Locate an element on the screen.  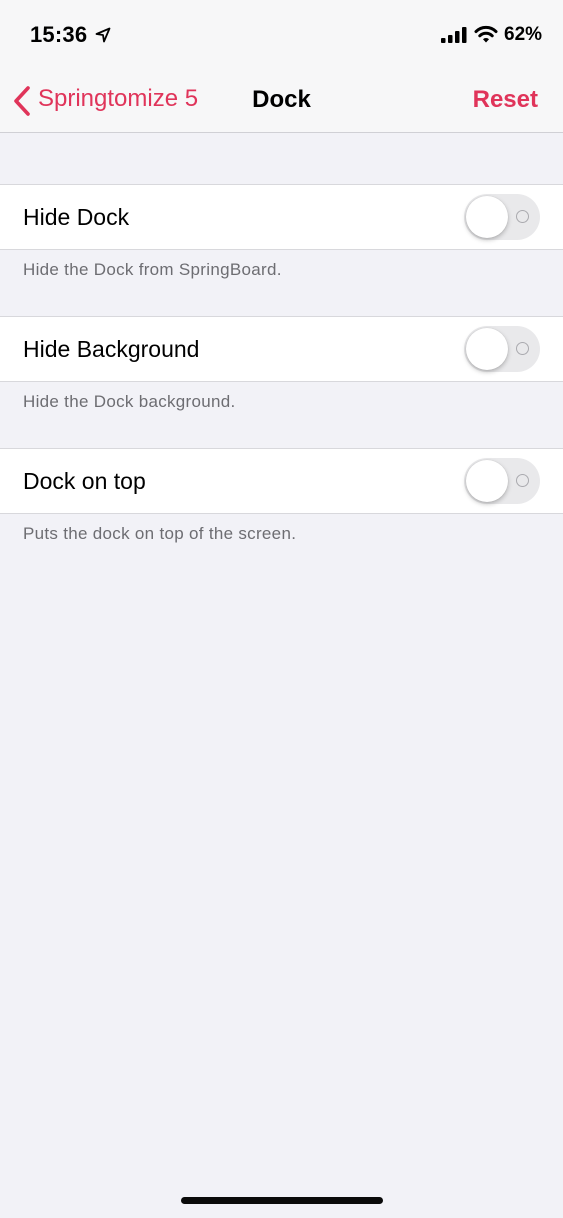
reset-button: Reset is located at coordinates (505, 100).